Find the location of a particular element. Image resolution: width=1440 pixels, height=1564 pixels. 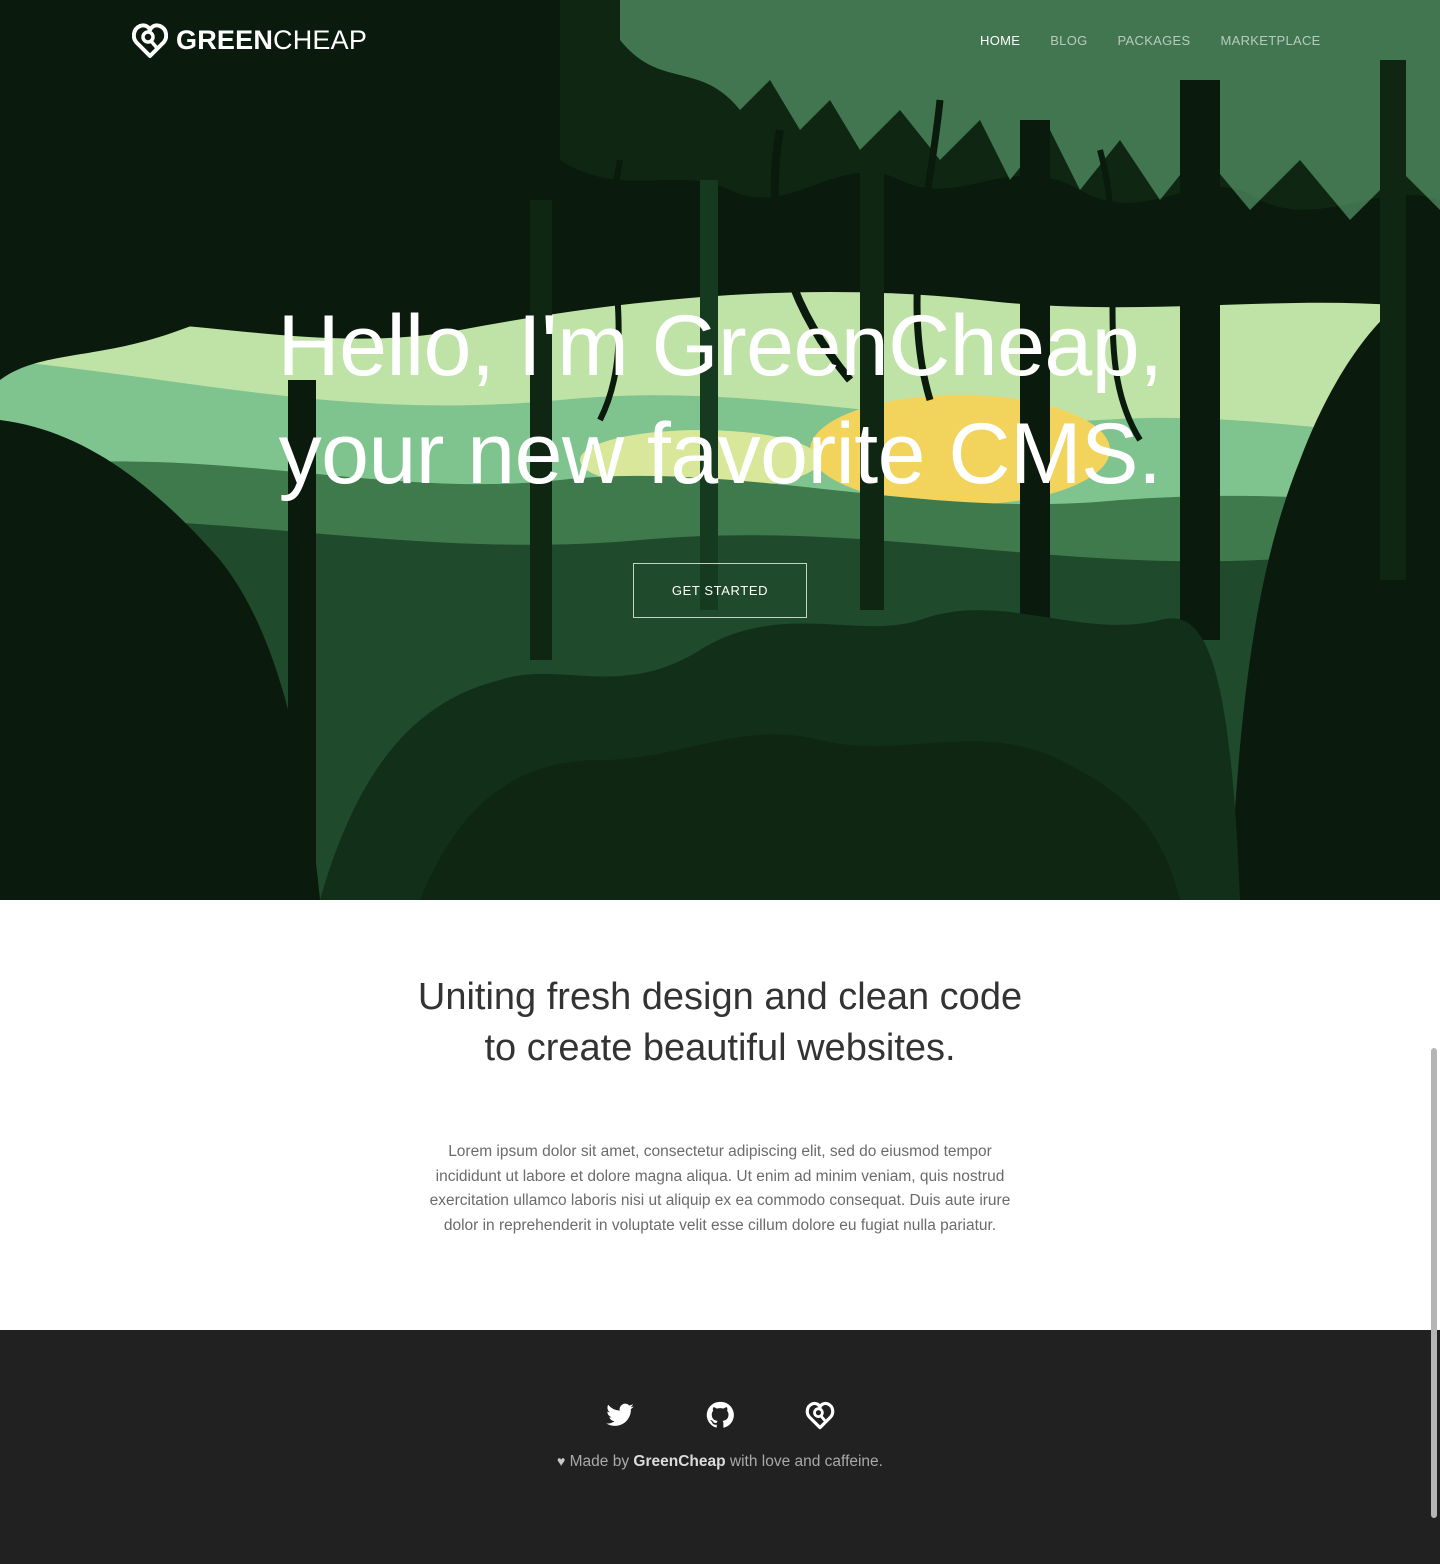

brand-wordmark: GREENCHEAP is located at coordinates (272, 39).